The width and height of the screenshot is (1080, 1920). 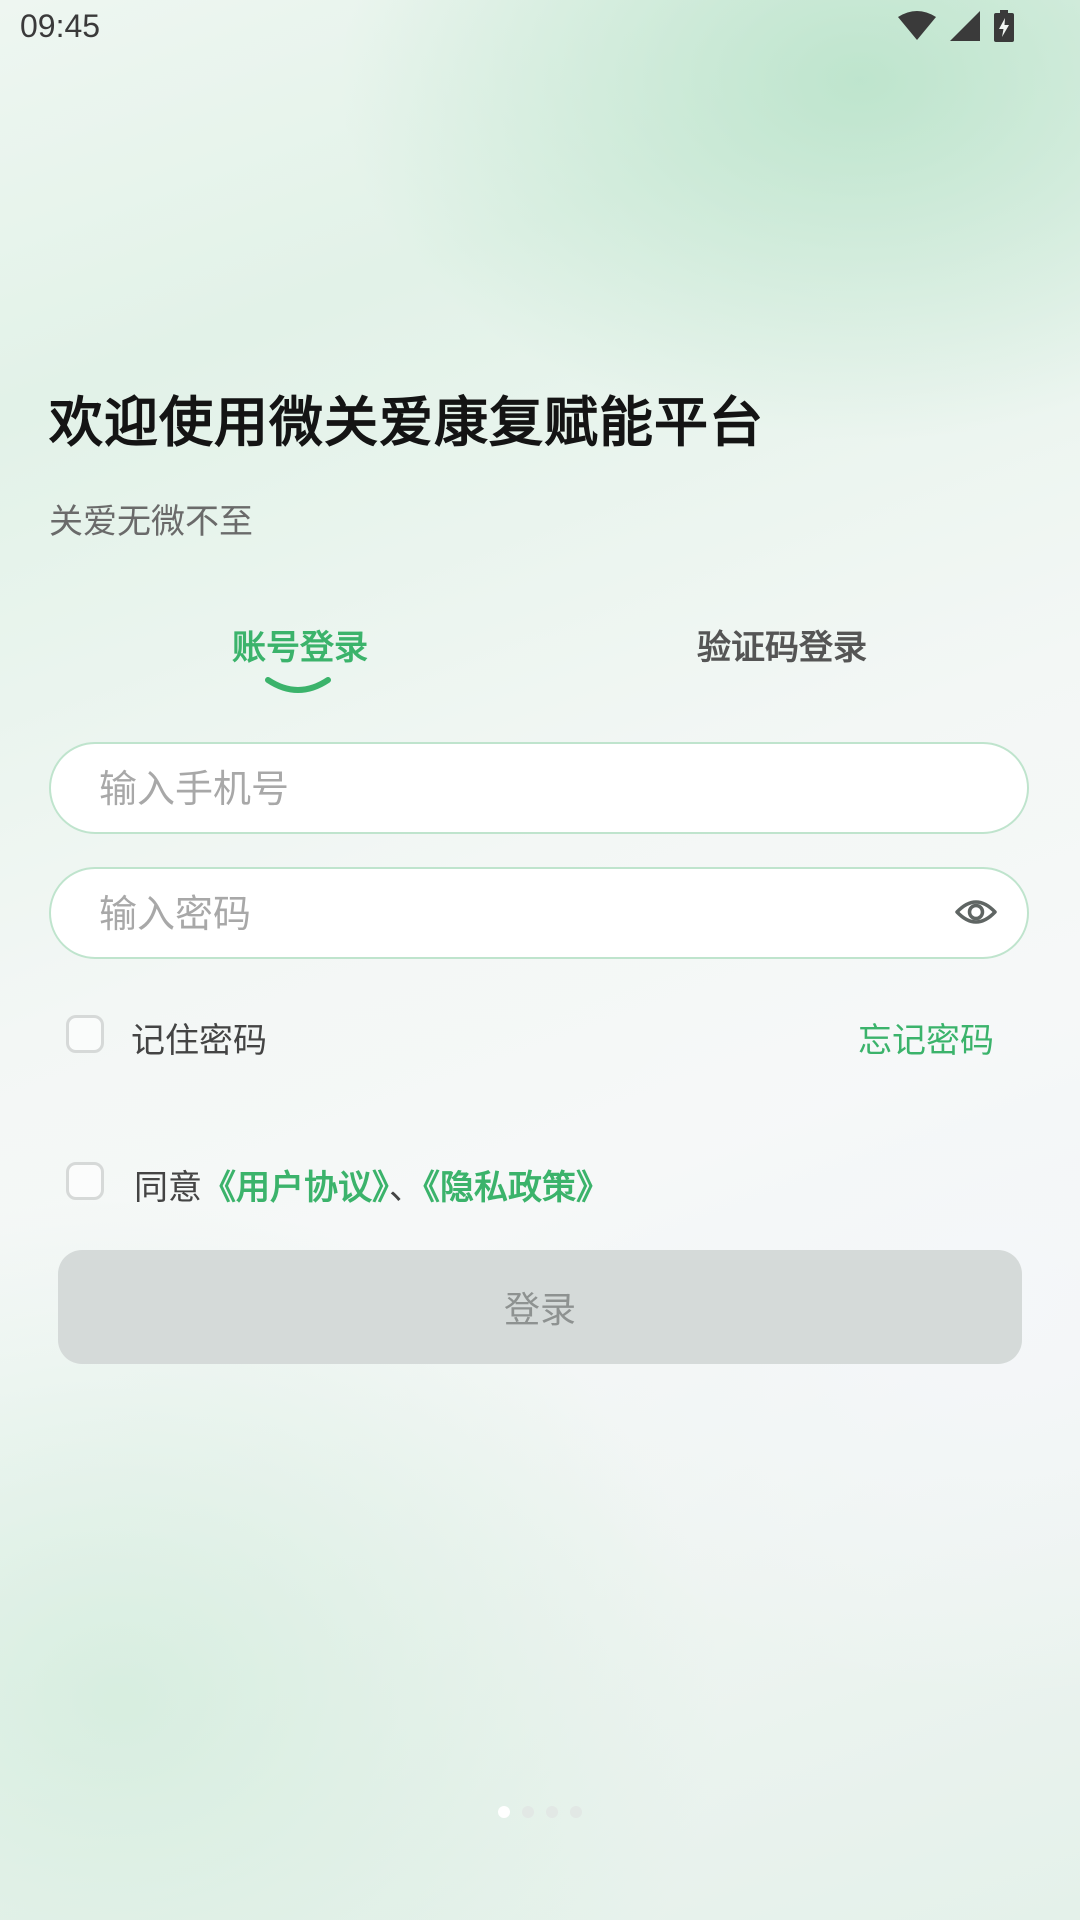 What do you see at coordinates (300, 644) in the screenshot?
I see `tab-account-login: 账号登录` at bounding box center [300, 644].